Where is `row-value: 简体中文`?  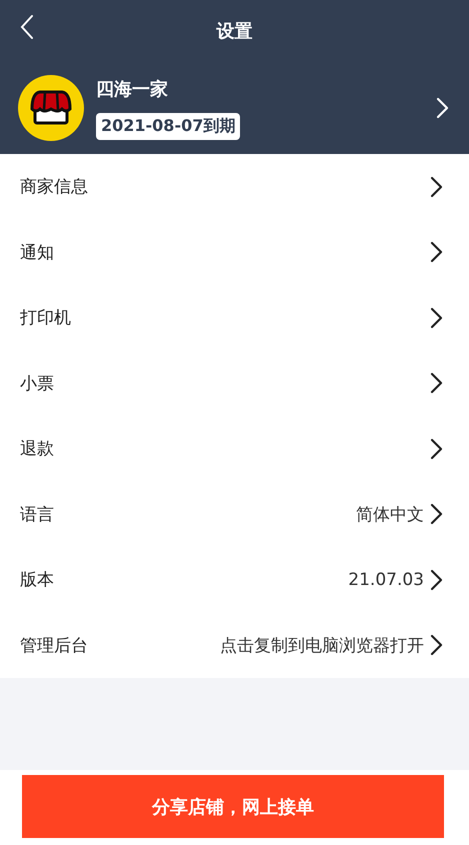 row-value: 简体中文 is located at coordinates (390, 515).